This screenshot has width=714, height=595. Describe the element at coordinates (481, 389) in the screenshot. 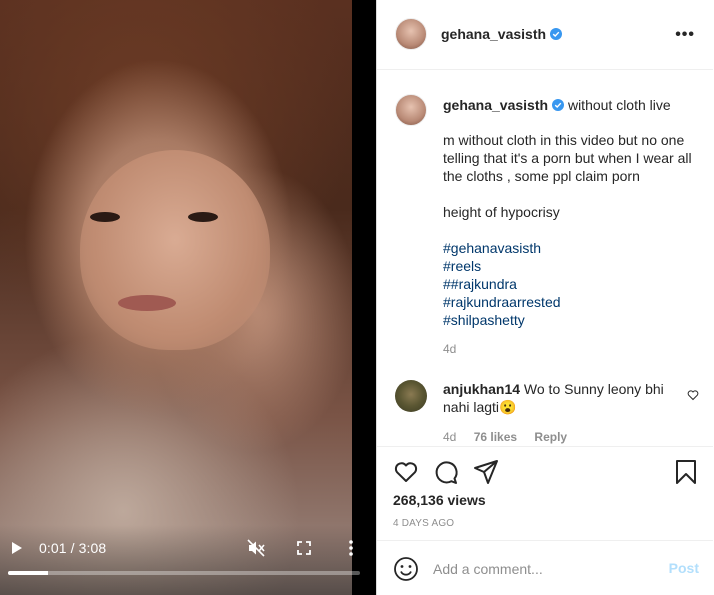

I see `comment-username: anjukhan14` at that location.